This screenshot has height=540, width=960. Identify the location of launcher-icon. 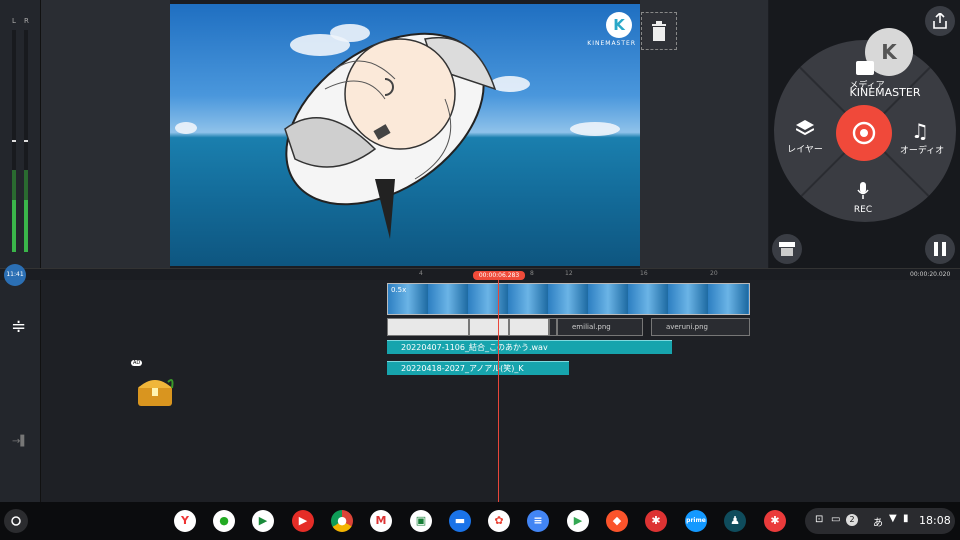
(16, 521).